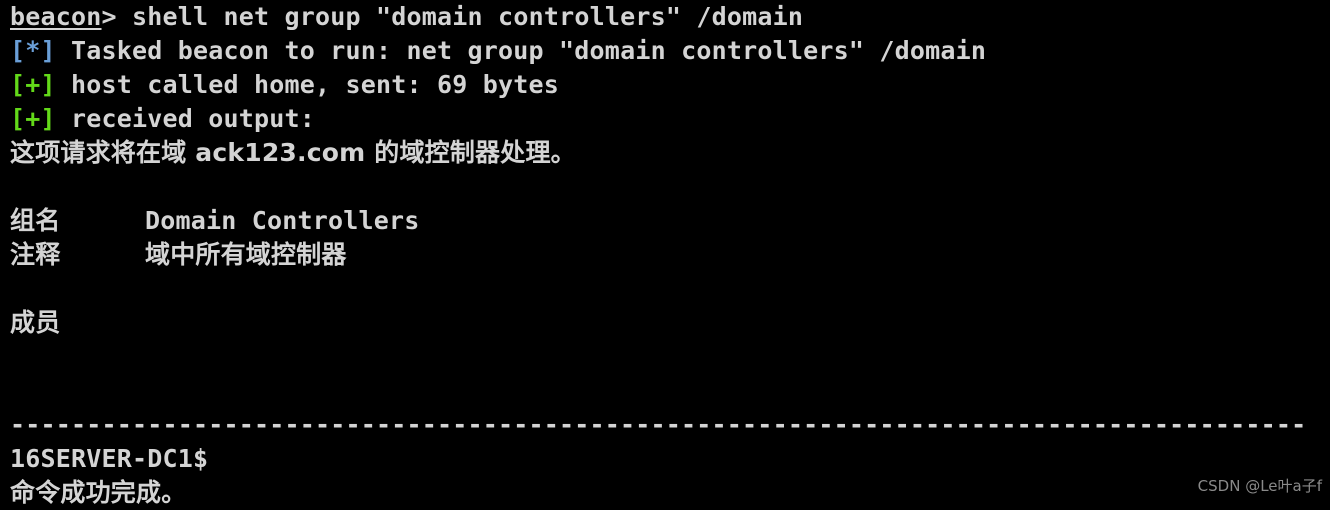 Image resolution: width=1330 pixels, height=510 pixels. Describe the element at coordinates (307, 84) in the screenshot. I see `called-home-message-text: host called home, sent: 69 bytes` at that location.